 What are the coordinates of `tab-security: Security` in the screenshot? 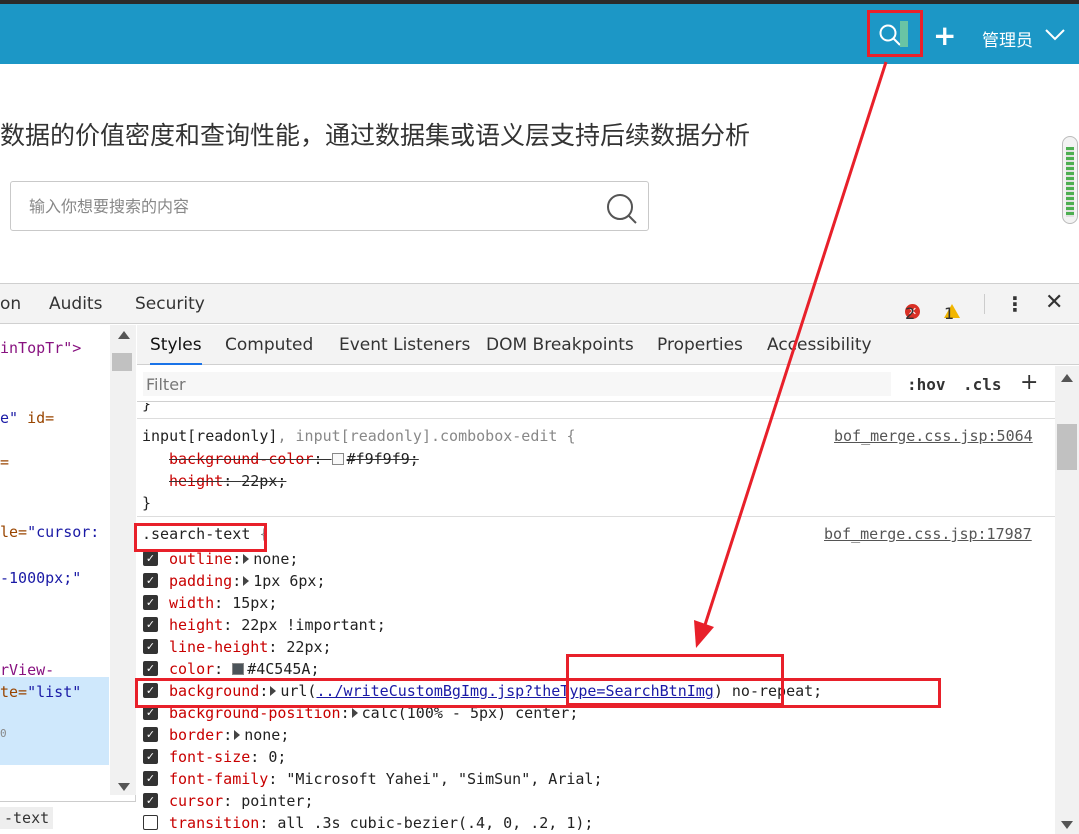 It's located at (170, 304).